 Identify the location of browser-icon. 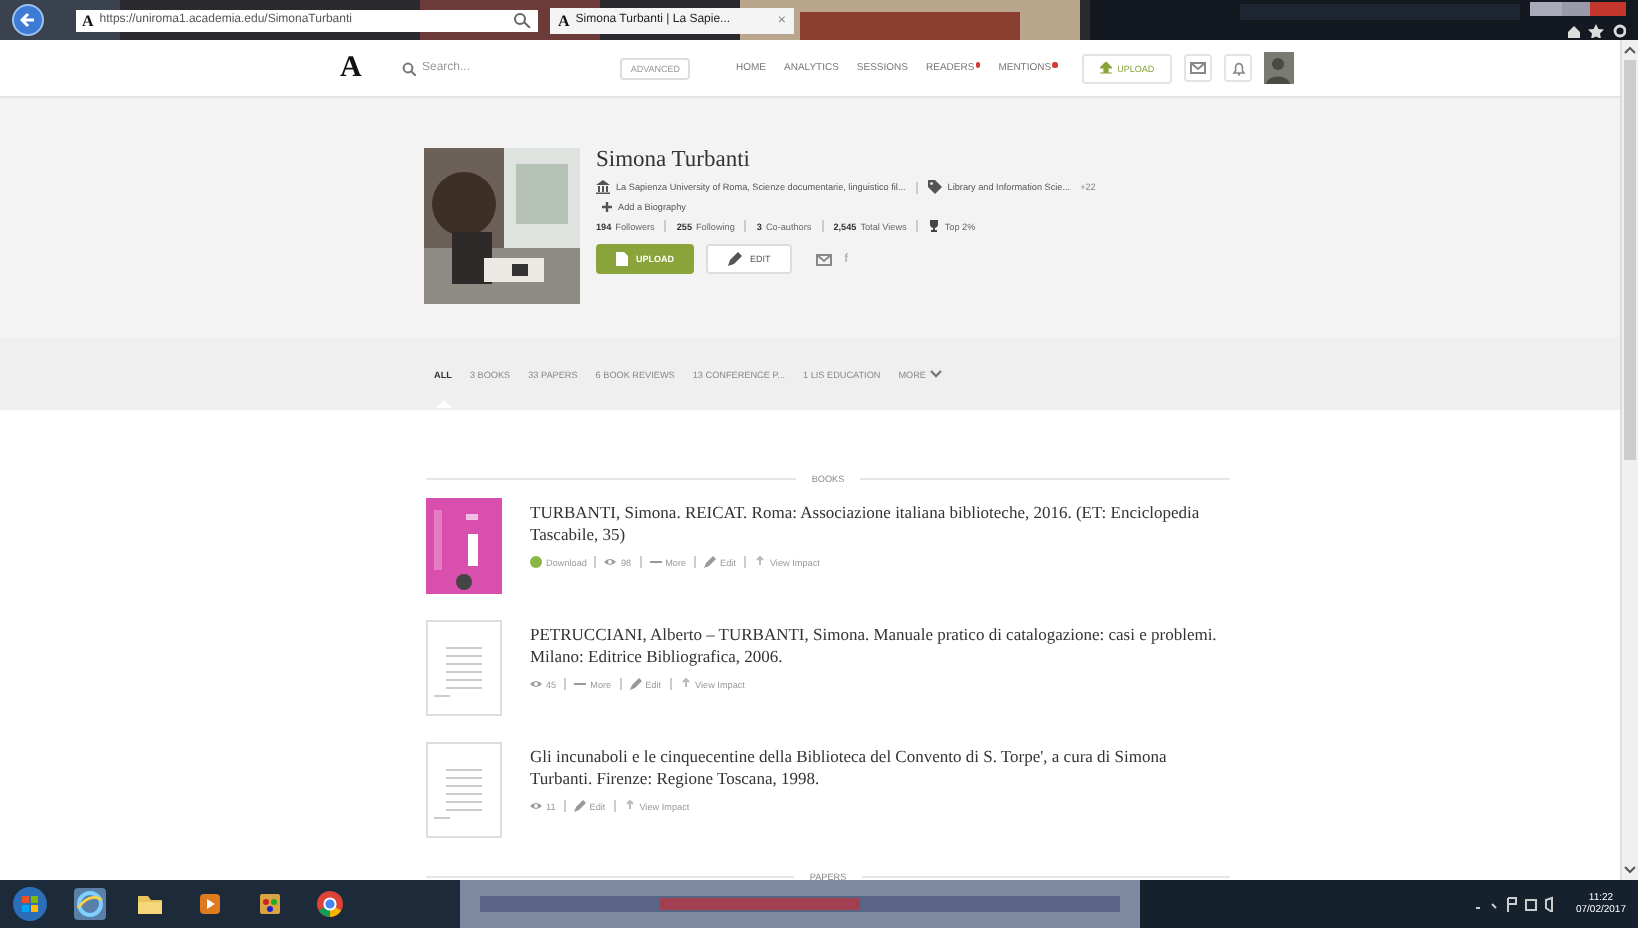
(330, 904).